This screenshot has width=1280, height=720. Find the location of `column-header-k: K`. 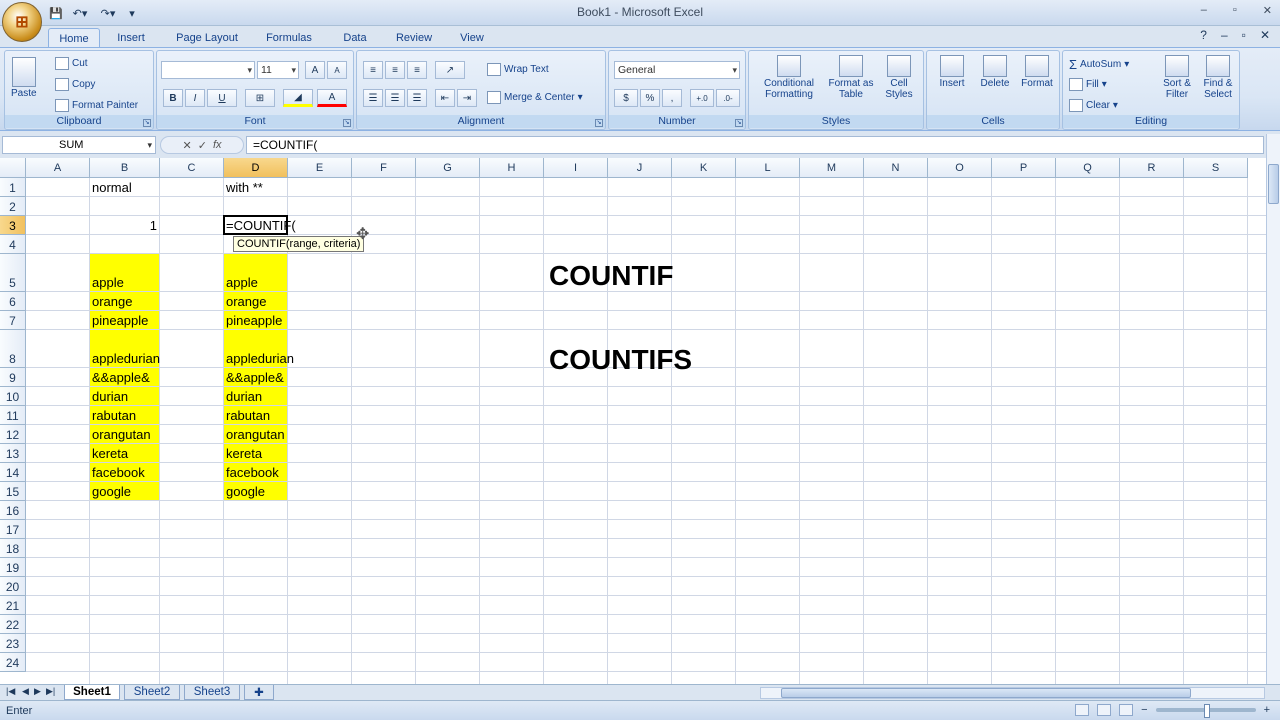

column-header-k: K is located at coordinates (704, 168).